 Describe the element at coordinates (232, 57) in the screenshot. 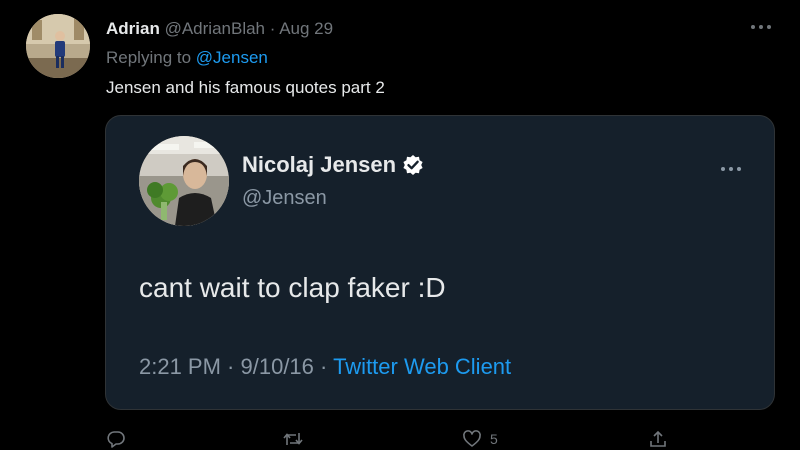

I see `replying-to-mention: @Jensen` at that location.